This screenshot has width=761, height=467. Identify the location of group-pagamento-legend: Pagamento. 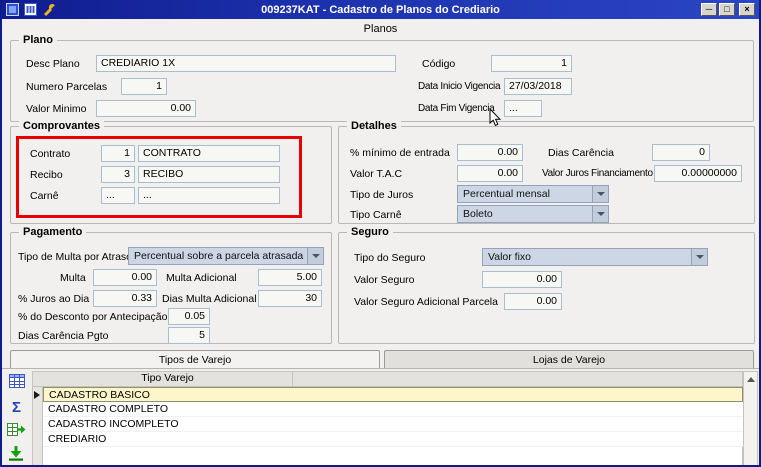
(53, 232).